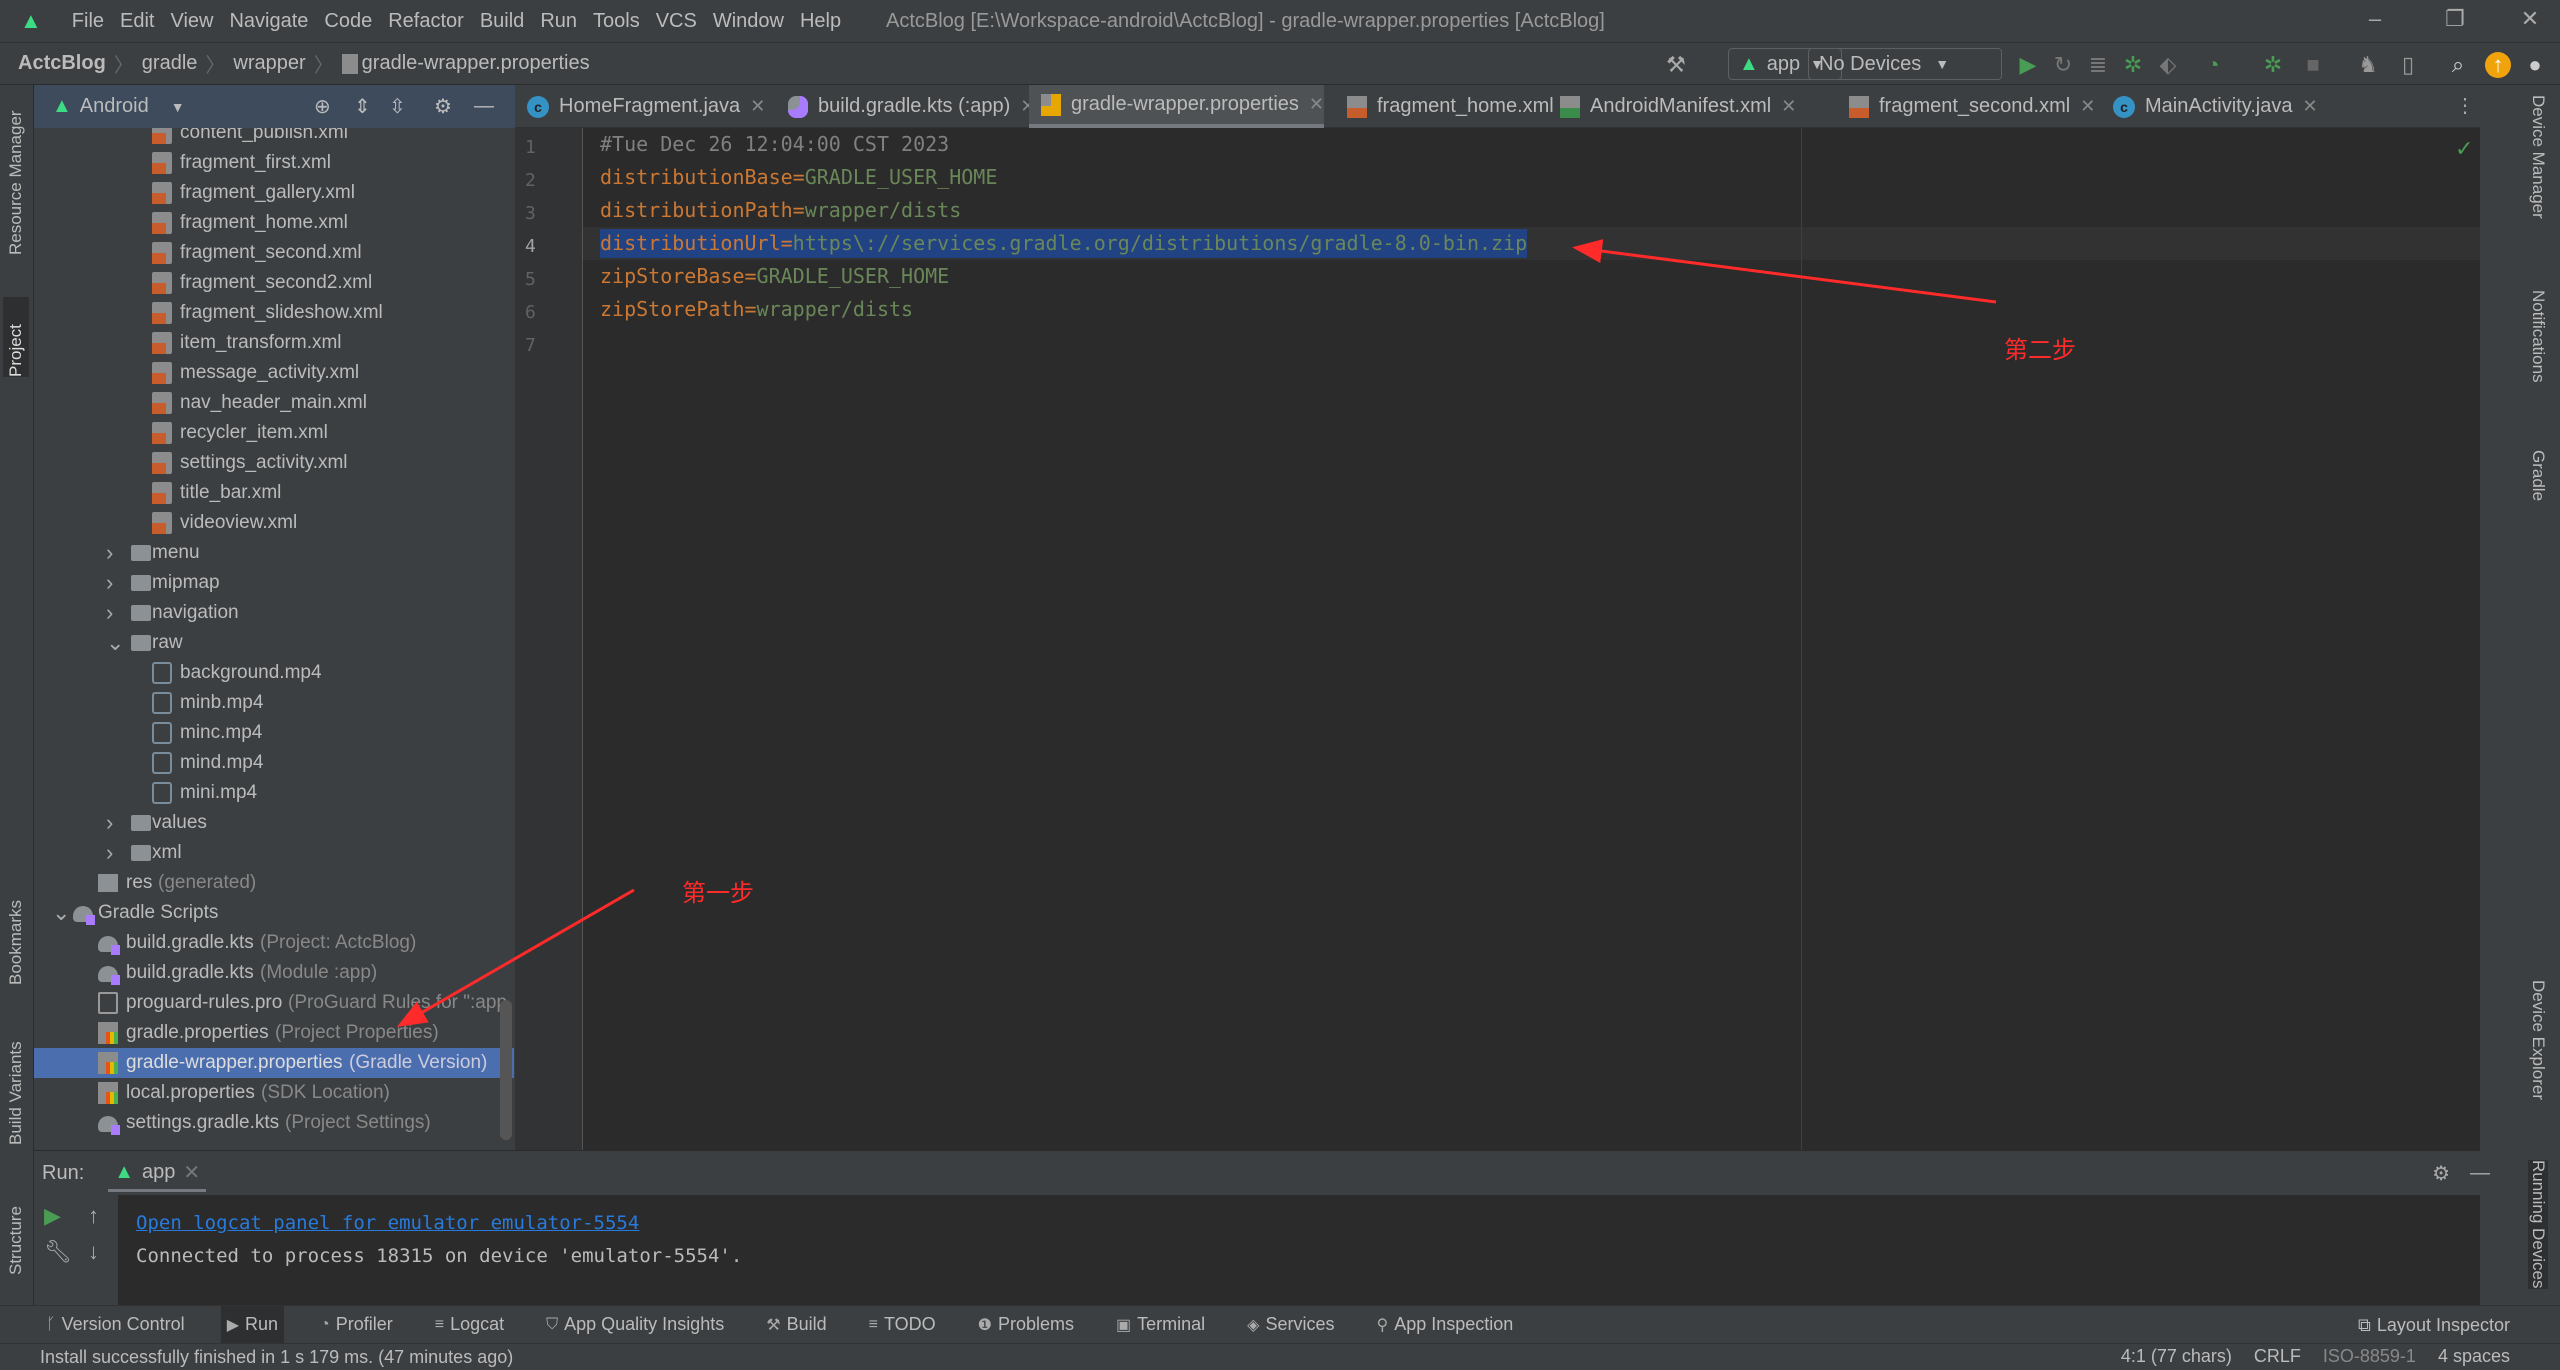 This screenshot has width=2560, height=1370. Describe the element at coordinates (2209, 106) in the screenshot. I see `tab-mainactivity: c MainActivity.java ✕` at that location.